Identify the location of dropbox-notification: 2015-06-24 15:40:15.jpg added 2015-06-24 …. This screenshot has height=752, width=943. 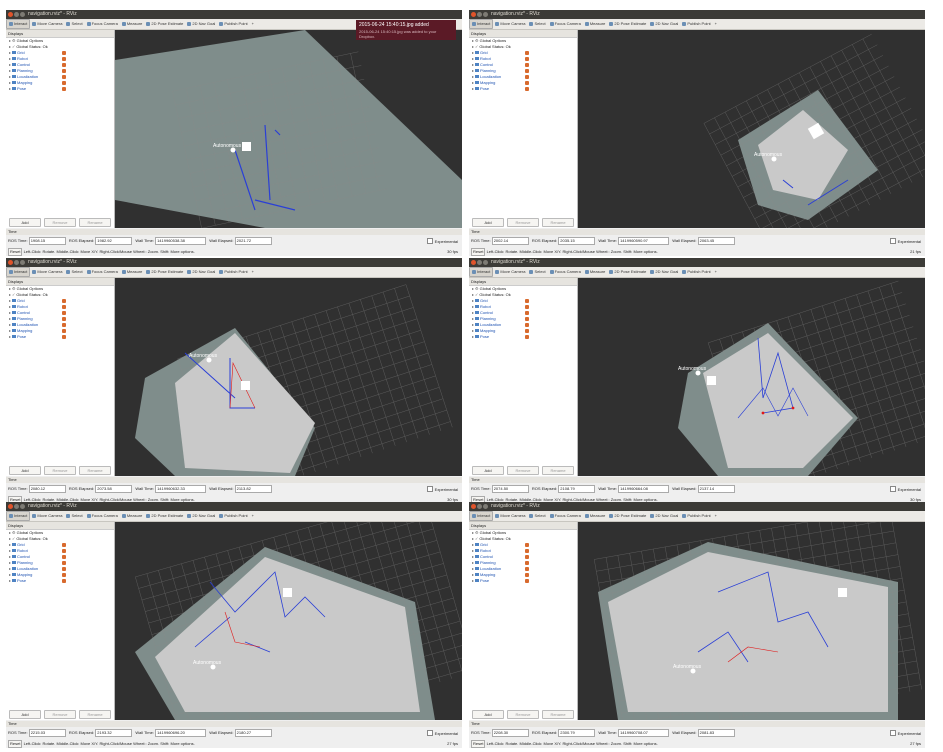
(406, 30).